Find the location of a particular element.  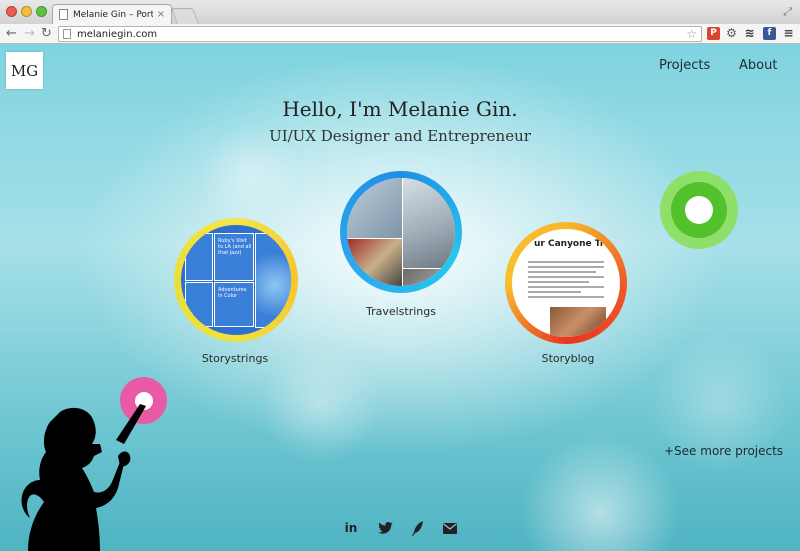

story-tile-text: Ruby's Visit to LA (and all that jazz) is located at coordinates (235, 247).